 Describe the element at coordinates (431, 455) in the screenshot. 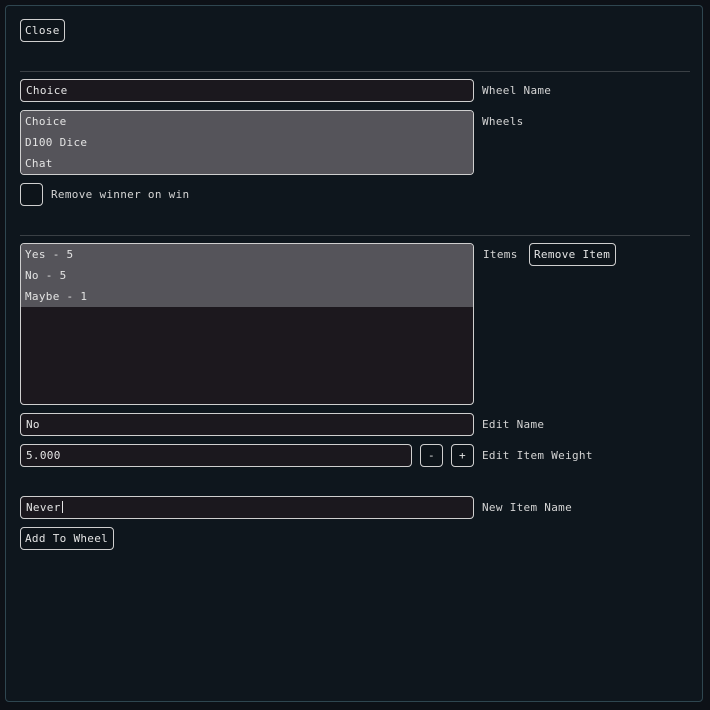

I see `weight-decrement-button: -` at that location.